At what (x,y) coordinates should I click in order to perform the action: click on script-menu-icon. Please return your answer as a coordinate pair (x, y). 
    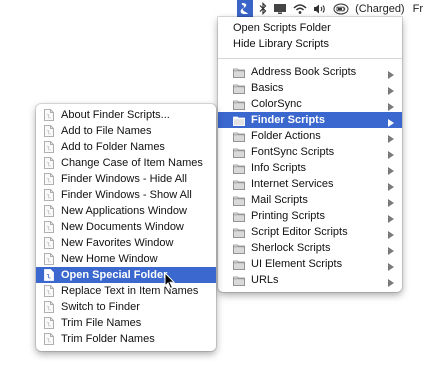
    Looking at the image, I should click on (245, 8).